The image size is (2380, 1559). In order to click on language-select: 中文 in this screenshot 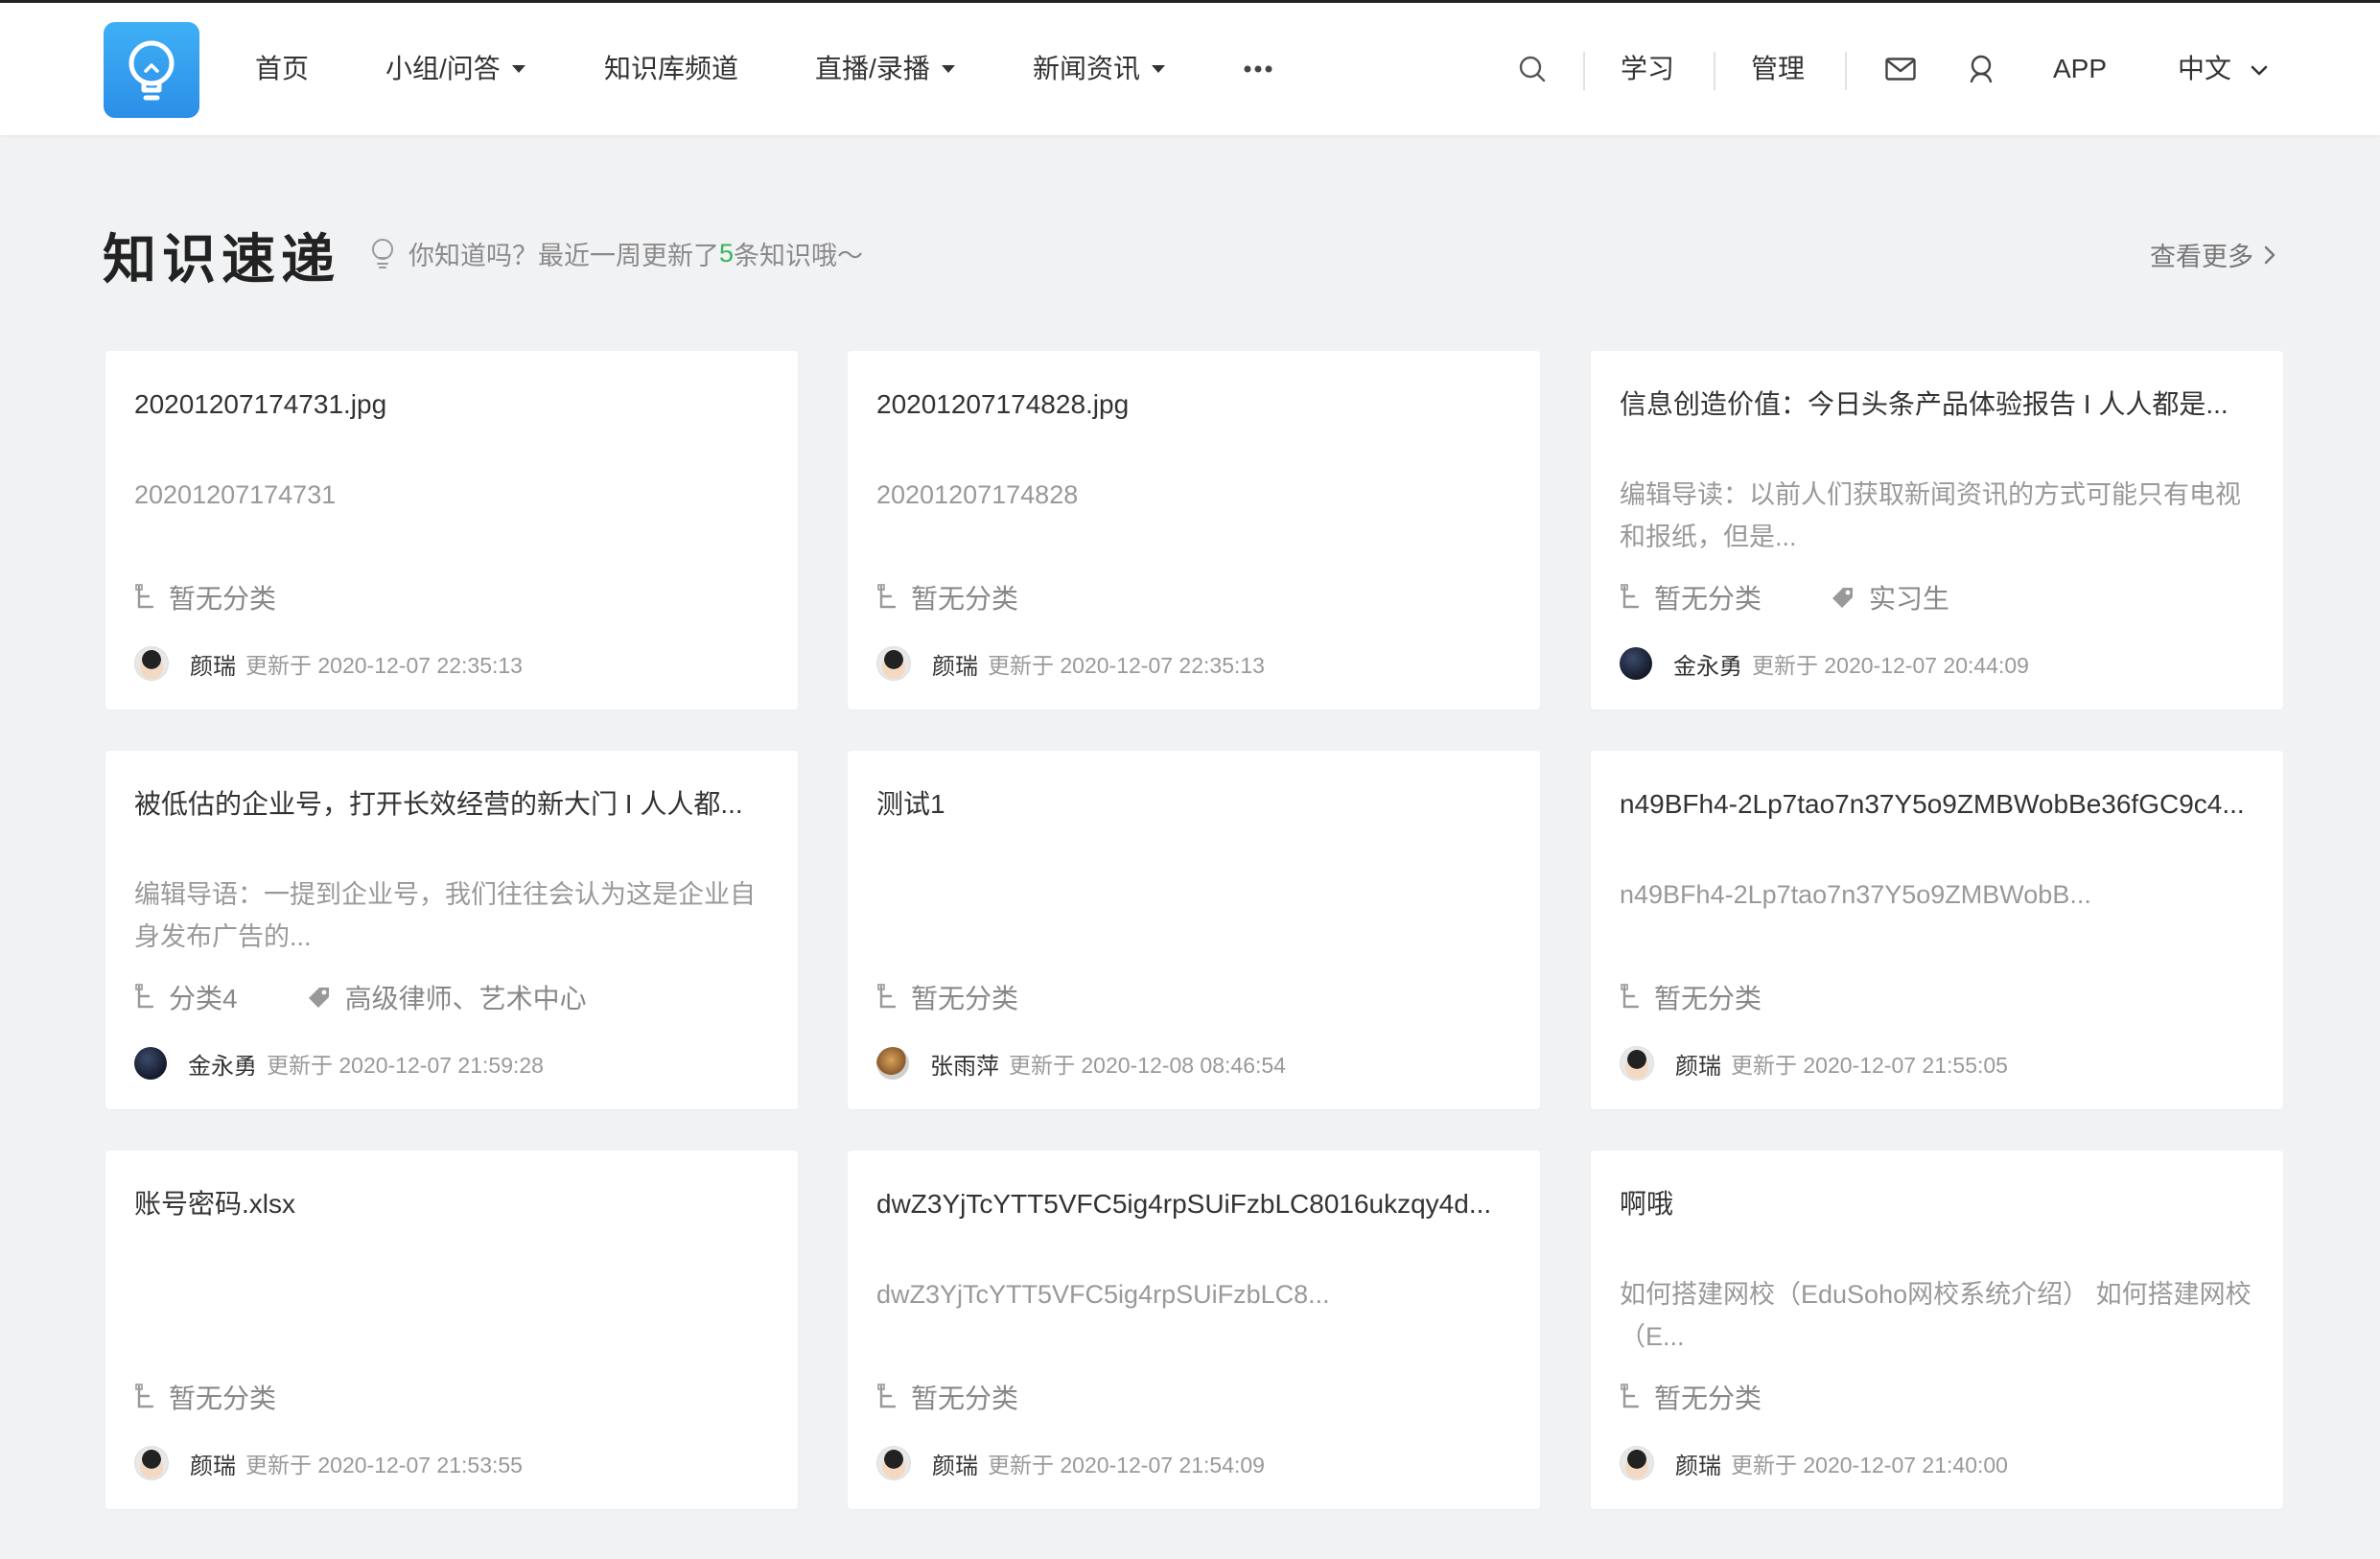, I will do `click(2223, 69)`.